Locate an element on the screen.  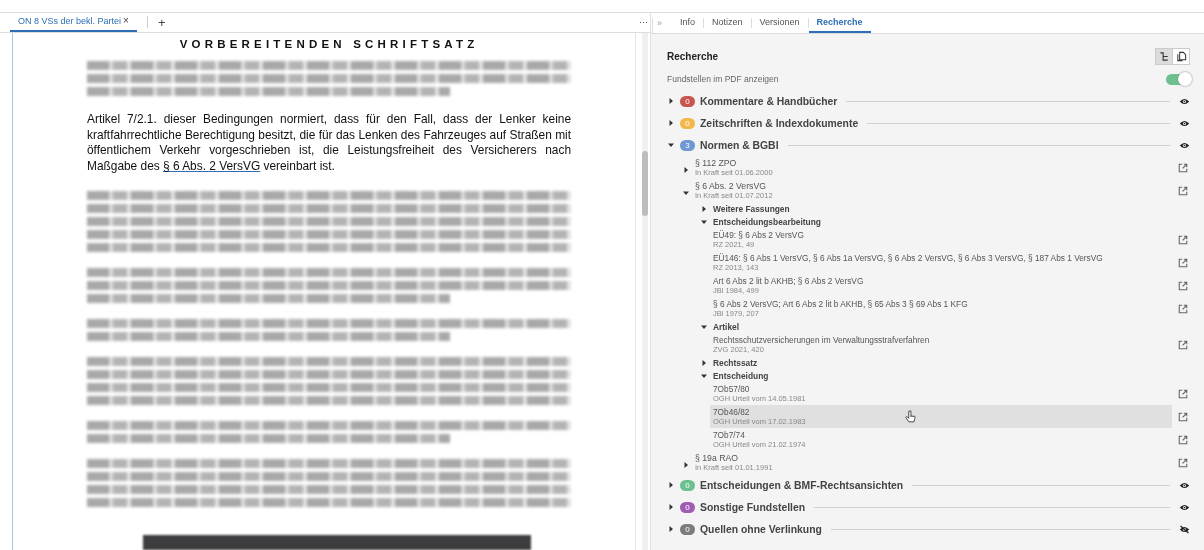
section-header: Entscheidungen & BMF-Rechtsansichten is located at coordinates (802, 485).